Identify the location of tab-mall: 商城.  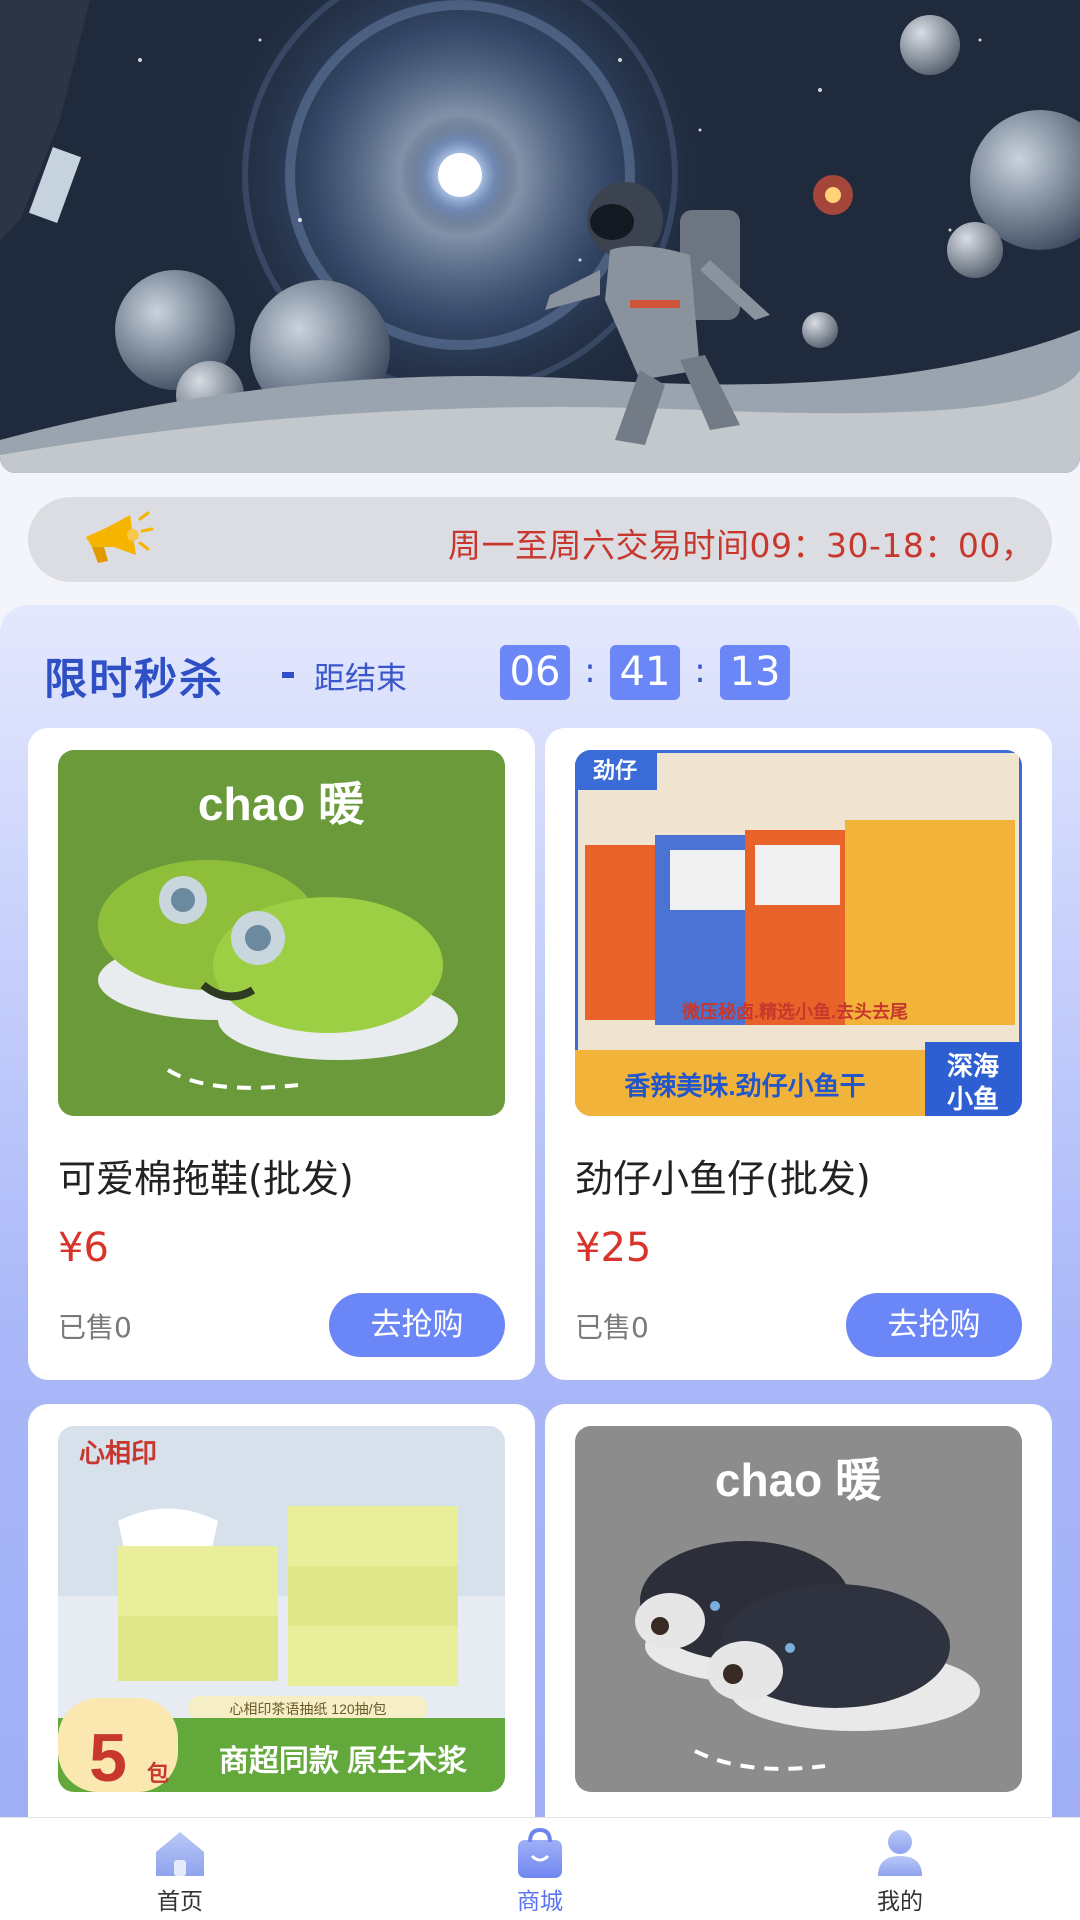
(540, 1869).